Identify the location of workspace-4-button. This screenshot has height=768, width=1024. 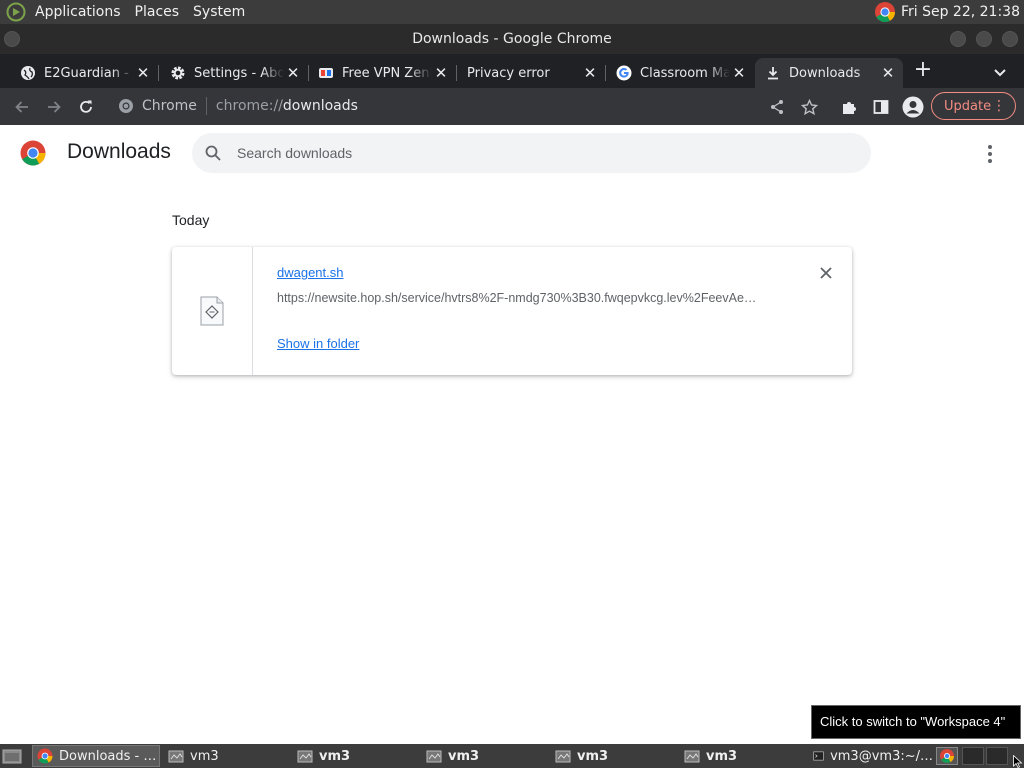
(973, 756).